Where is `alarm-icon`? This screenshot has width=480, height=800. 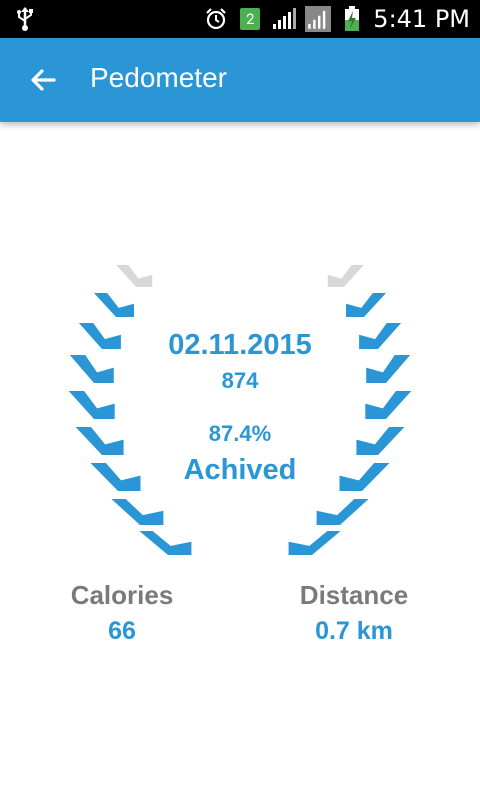
alarm-icon is located at coordinates (216, 19).